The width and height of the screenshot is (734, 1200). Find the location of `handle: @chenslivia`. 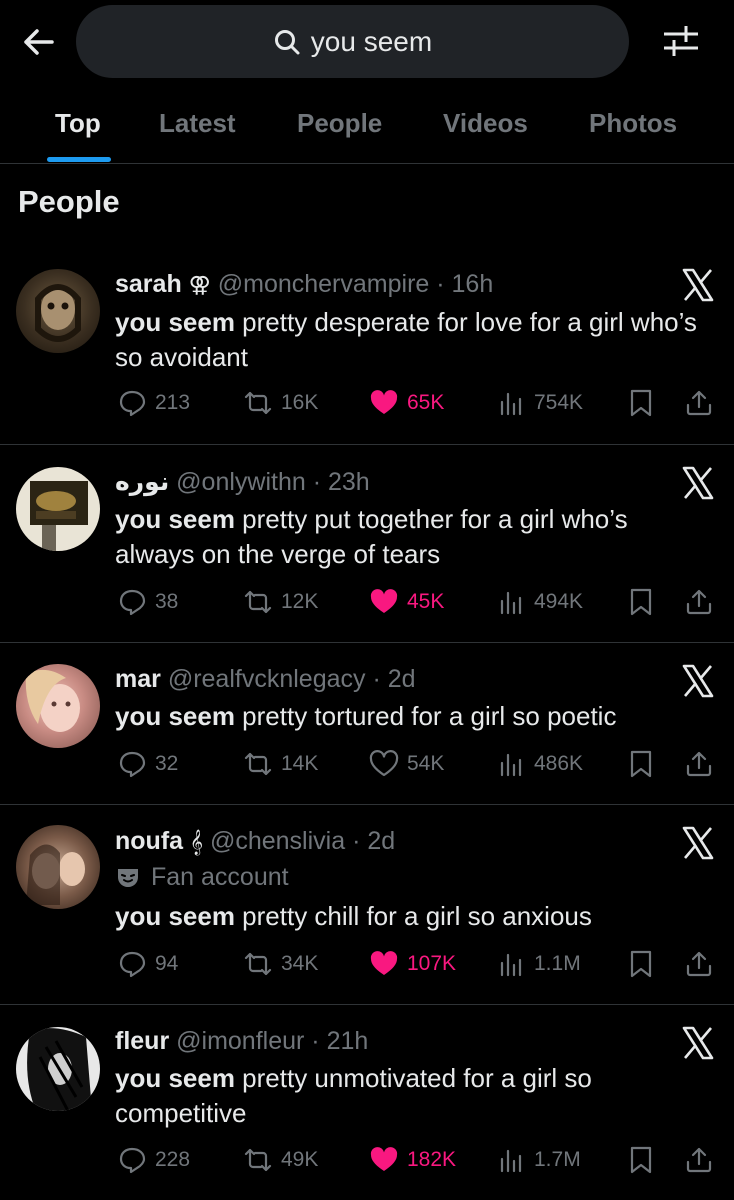

handle: @chenslivia is located at coordinates (277, 841).